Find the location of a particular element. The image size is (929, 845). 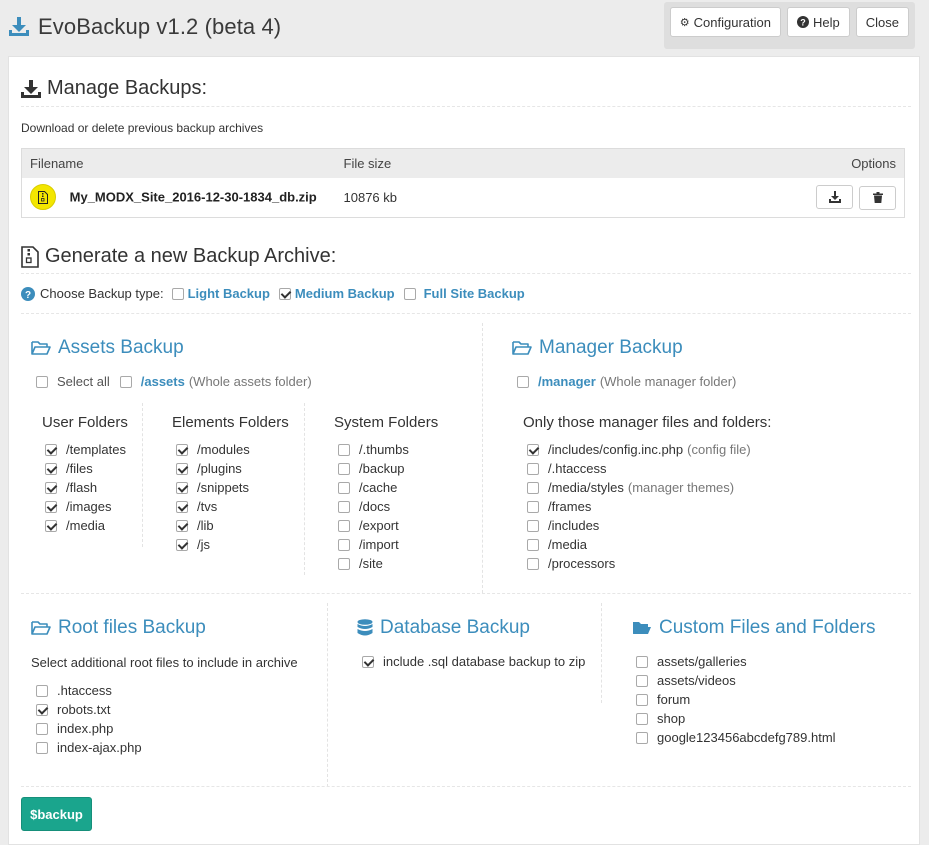

system-folder-label: /site is located at coordinates (371, 563).